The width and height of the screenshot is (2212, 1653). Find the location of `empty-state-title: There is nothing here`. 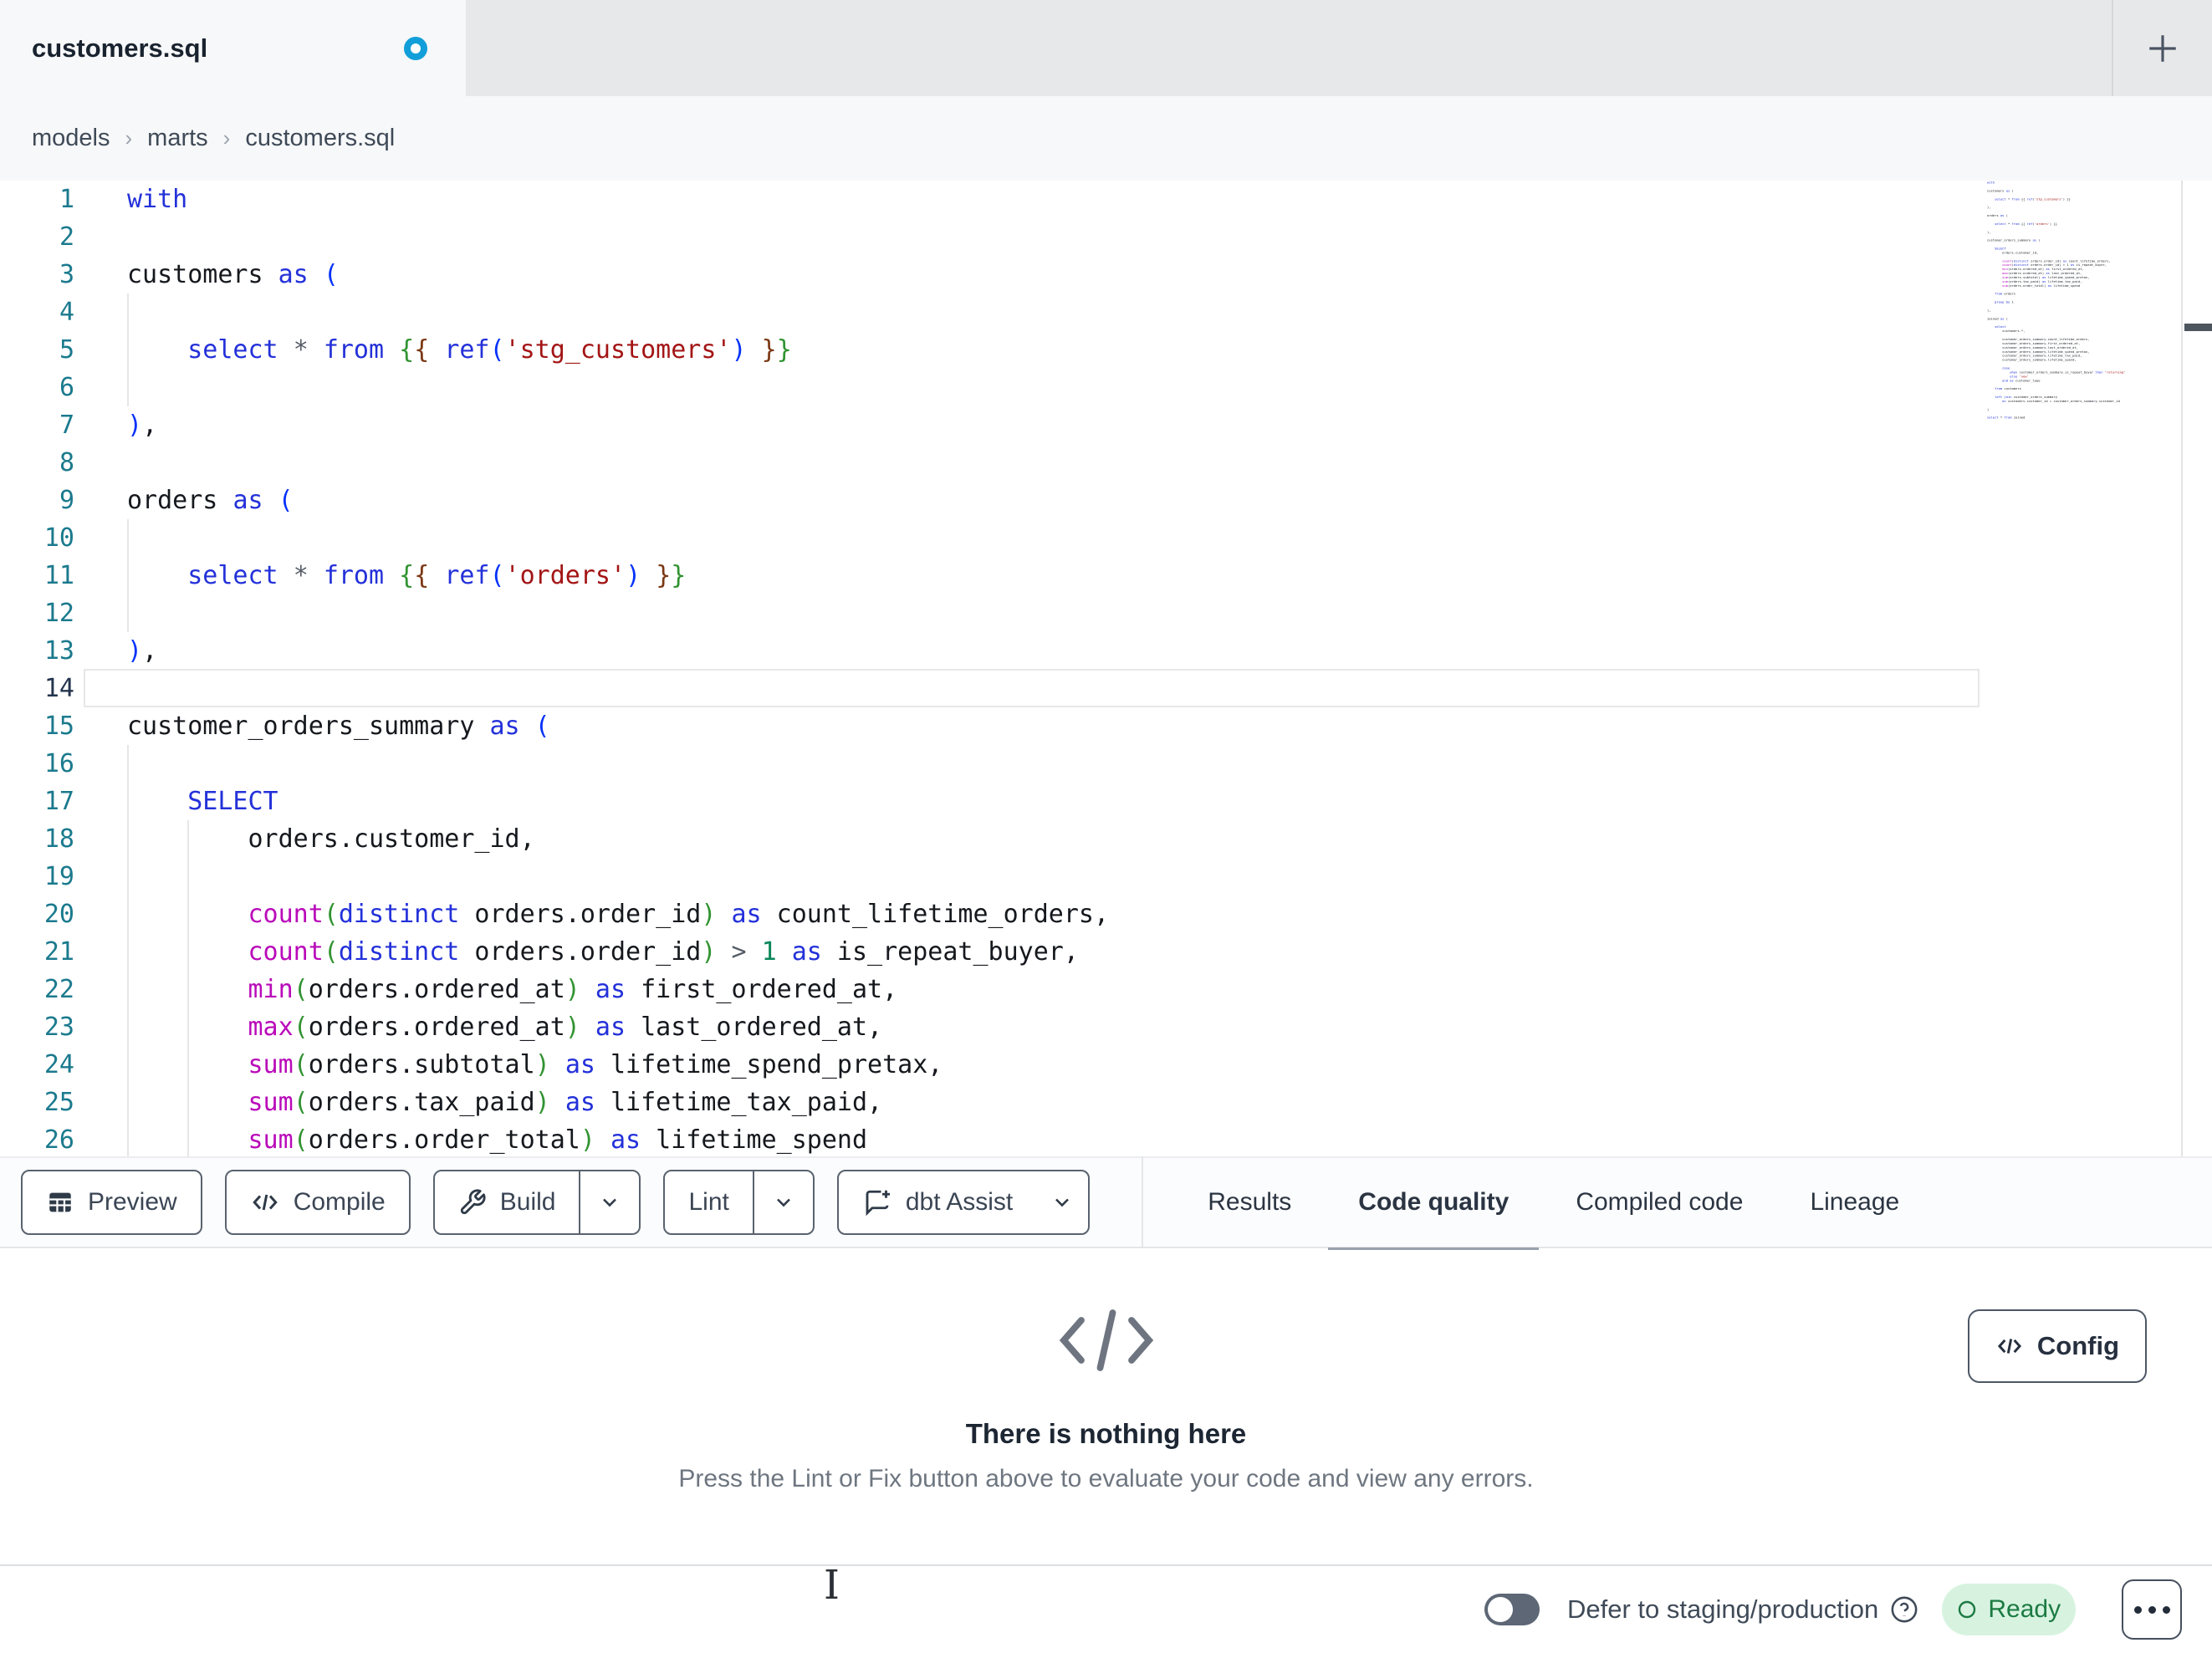

empty-state-title: There is nothing here is located at coordinates (1106, 1433).